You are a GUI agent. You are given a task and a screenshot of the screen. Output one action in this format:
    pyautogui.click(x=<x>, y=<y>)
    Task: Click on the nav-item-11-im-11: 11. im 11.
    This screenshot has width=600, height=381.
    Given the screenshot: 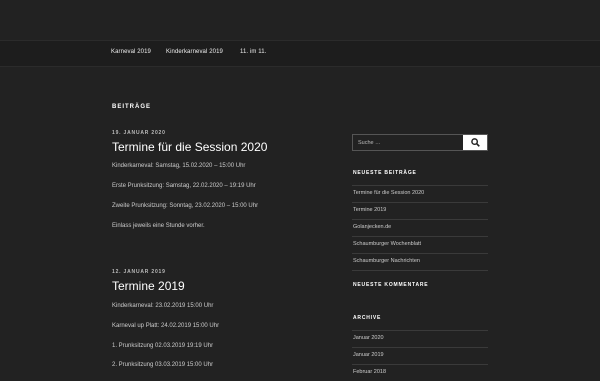 What is the action you would take?
    pyautogui.click(x=253, y=52)
    